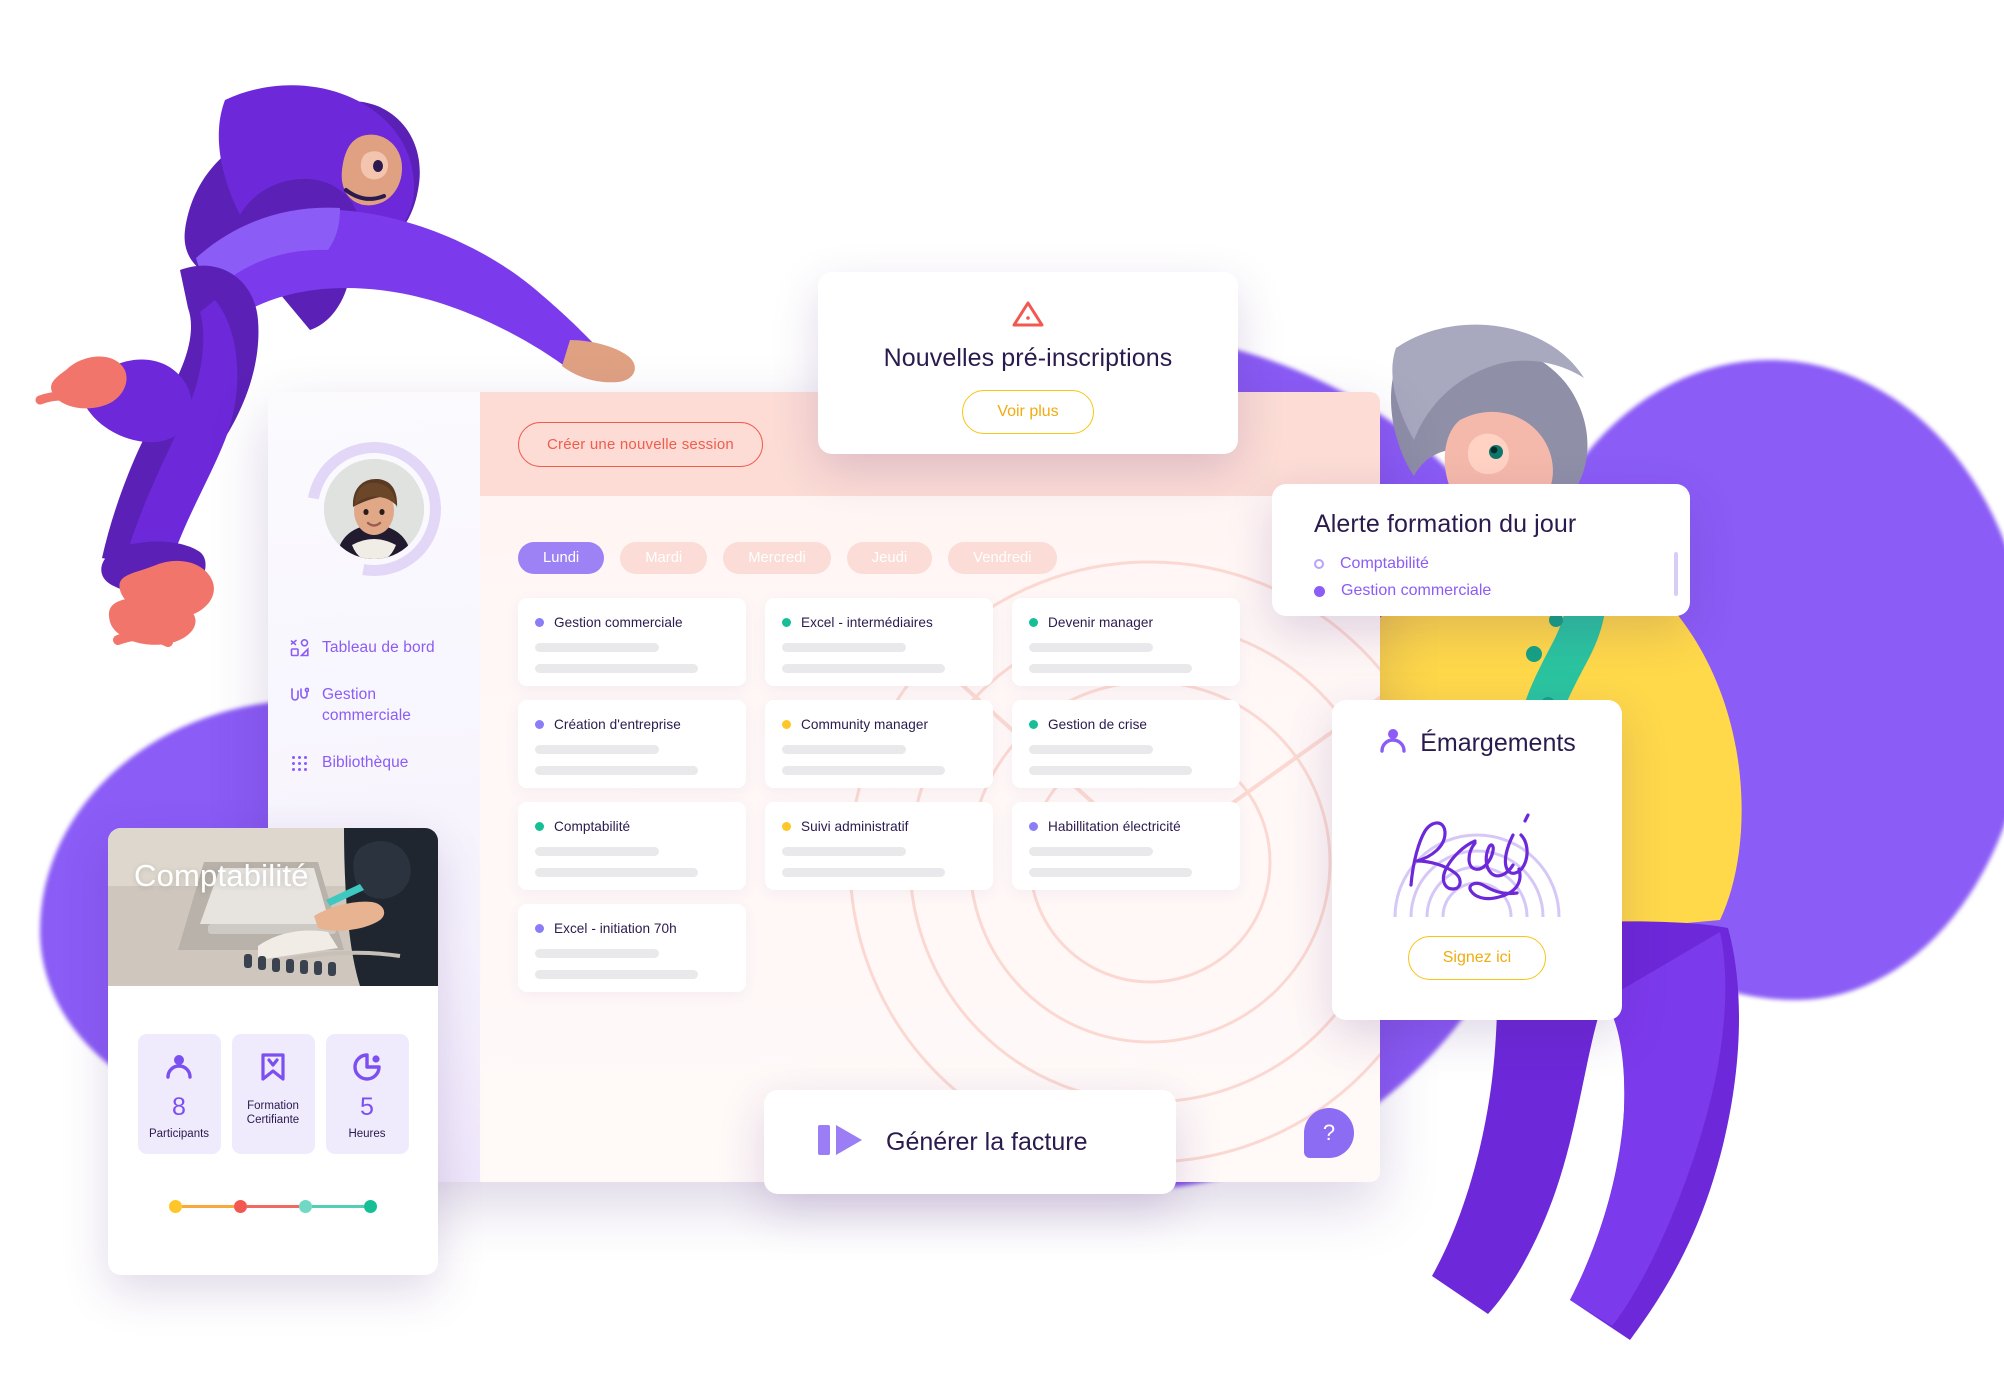 The height and width of the screenshot is (1385, 2004). Describe the element at coordinates (855, 826) in the screenshot. I see `session-card-title: Suivi administratif` at that location.